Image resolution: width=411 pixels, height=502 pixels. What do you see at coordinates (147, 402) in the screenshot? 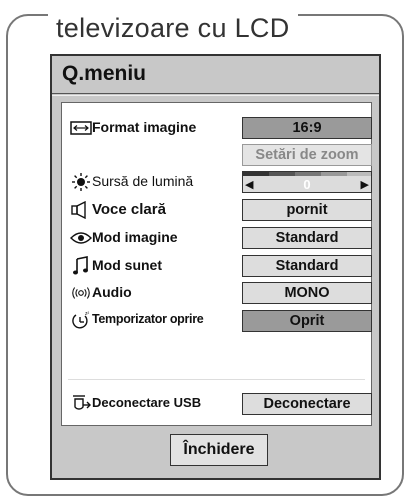
I see `menu-row-label: Deconectare USB` at bounding box center [147, 402].